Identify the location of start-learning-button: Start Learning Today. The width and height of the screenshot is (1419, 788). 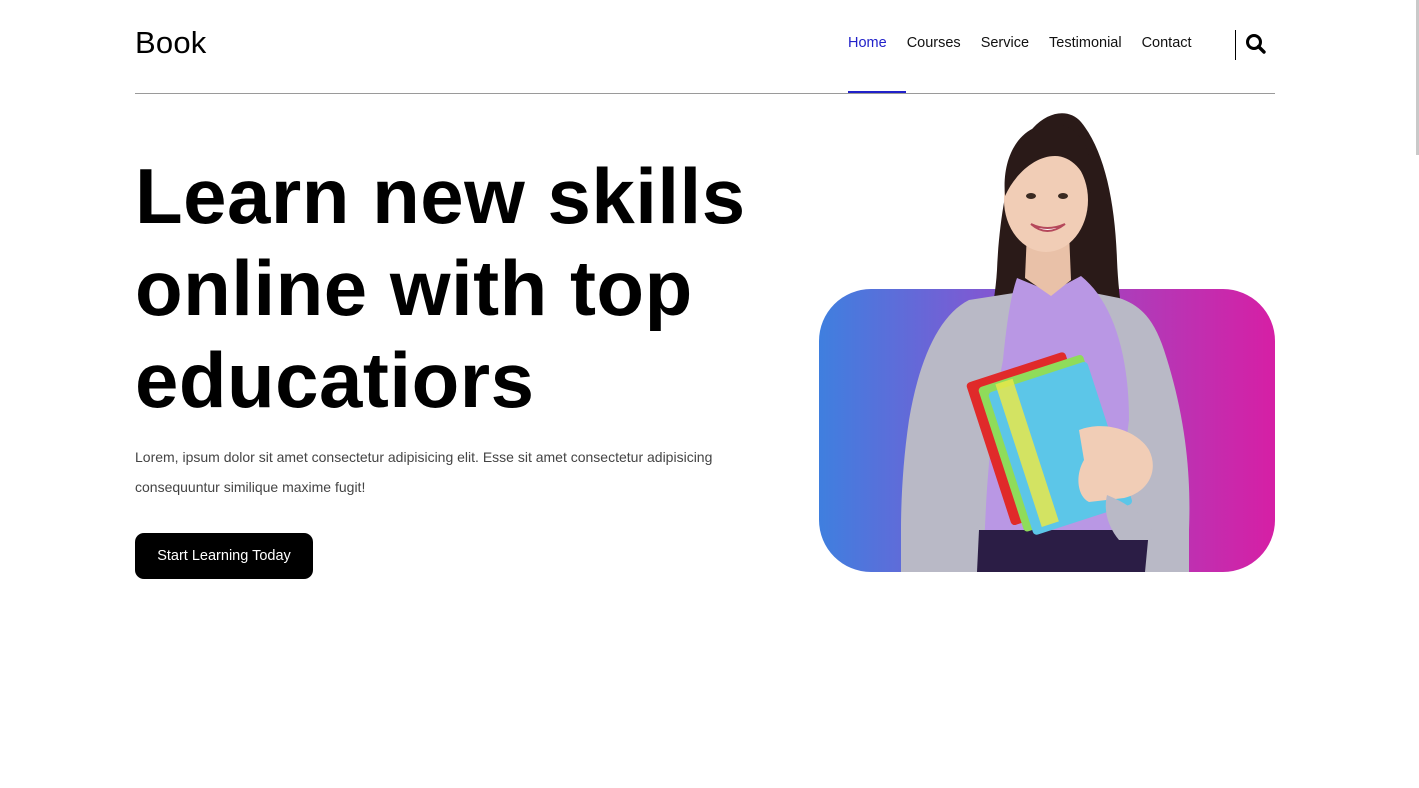
(224, 556).